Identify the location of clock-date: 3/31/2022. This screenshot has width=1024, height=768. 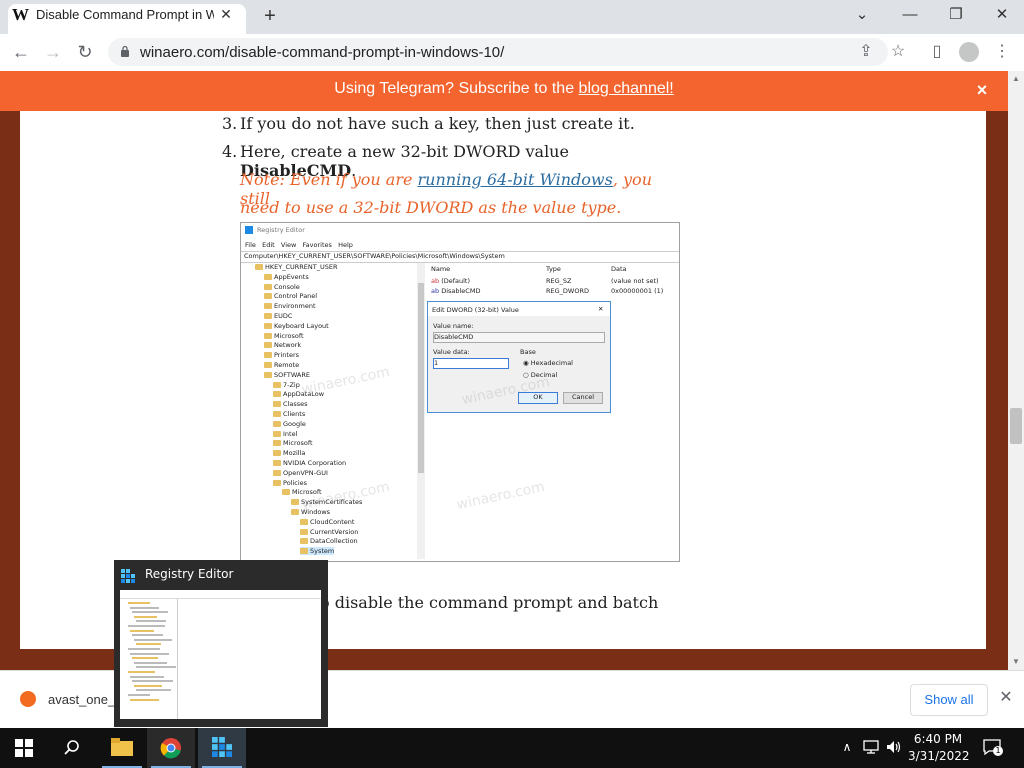
(939, 757).